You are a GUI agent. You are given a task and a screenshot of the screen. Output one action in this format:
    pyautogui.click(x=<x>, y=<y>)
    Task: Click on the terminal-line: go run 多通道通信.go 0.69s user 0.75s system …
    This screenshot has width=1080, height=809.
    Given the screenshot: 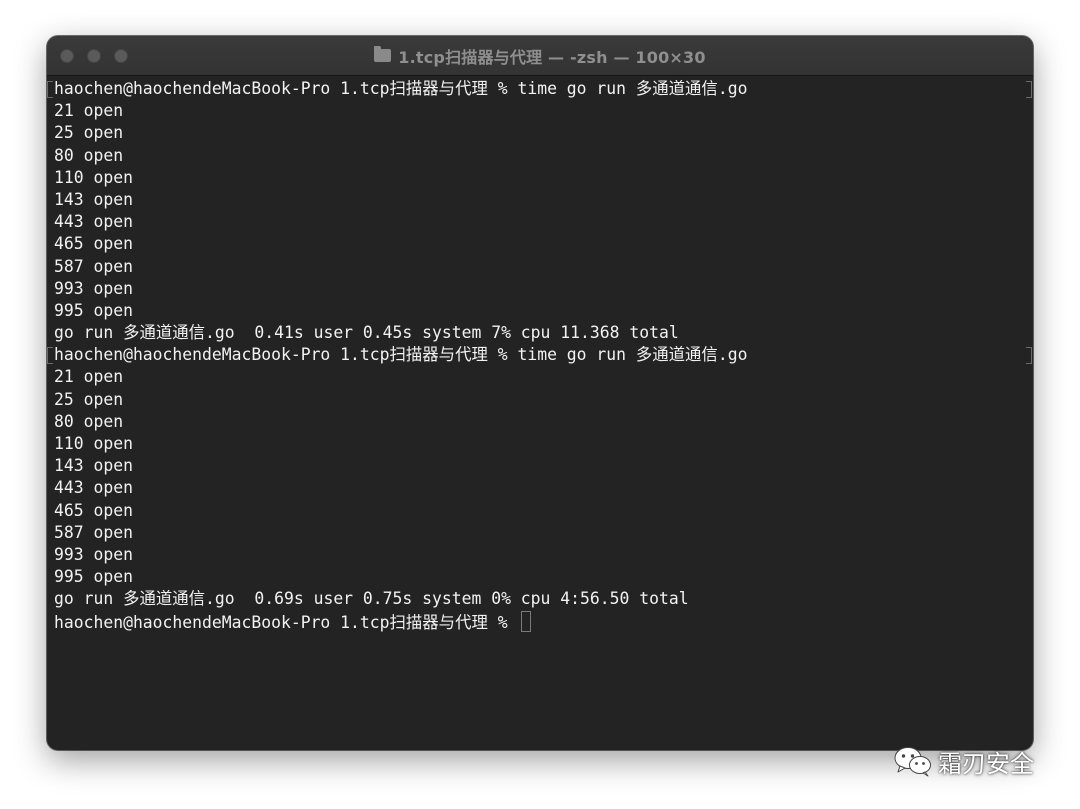 What is the action you would take?
    pyautogui.click(x=371, y=599)
    